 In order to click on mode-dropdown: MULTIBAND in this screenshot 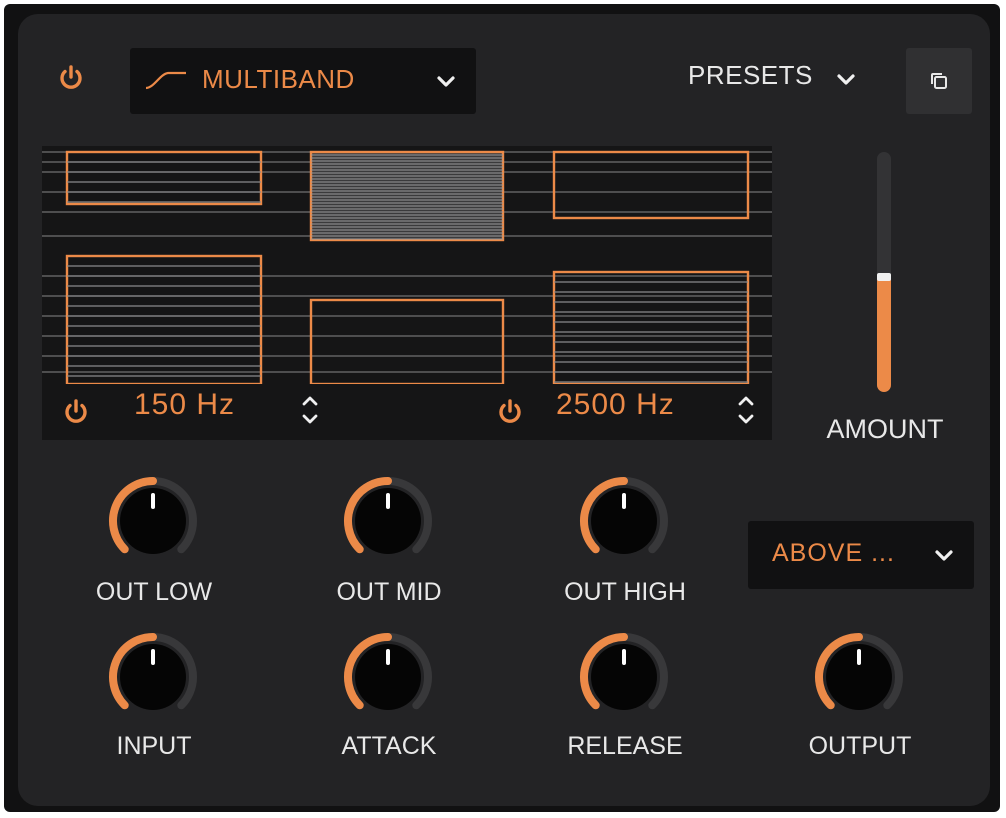, I will do `click(303, 81)`.